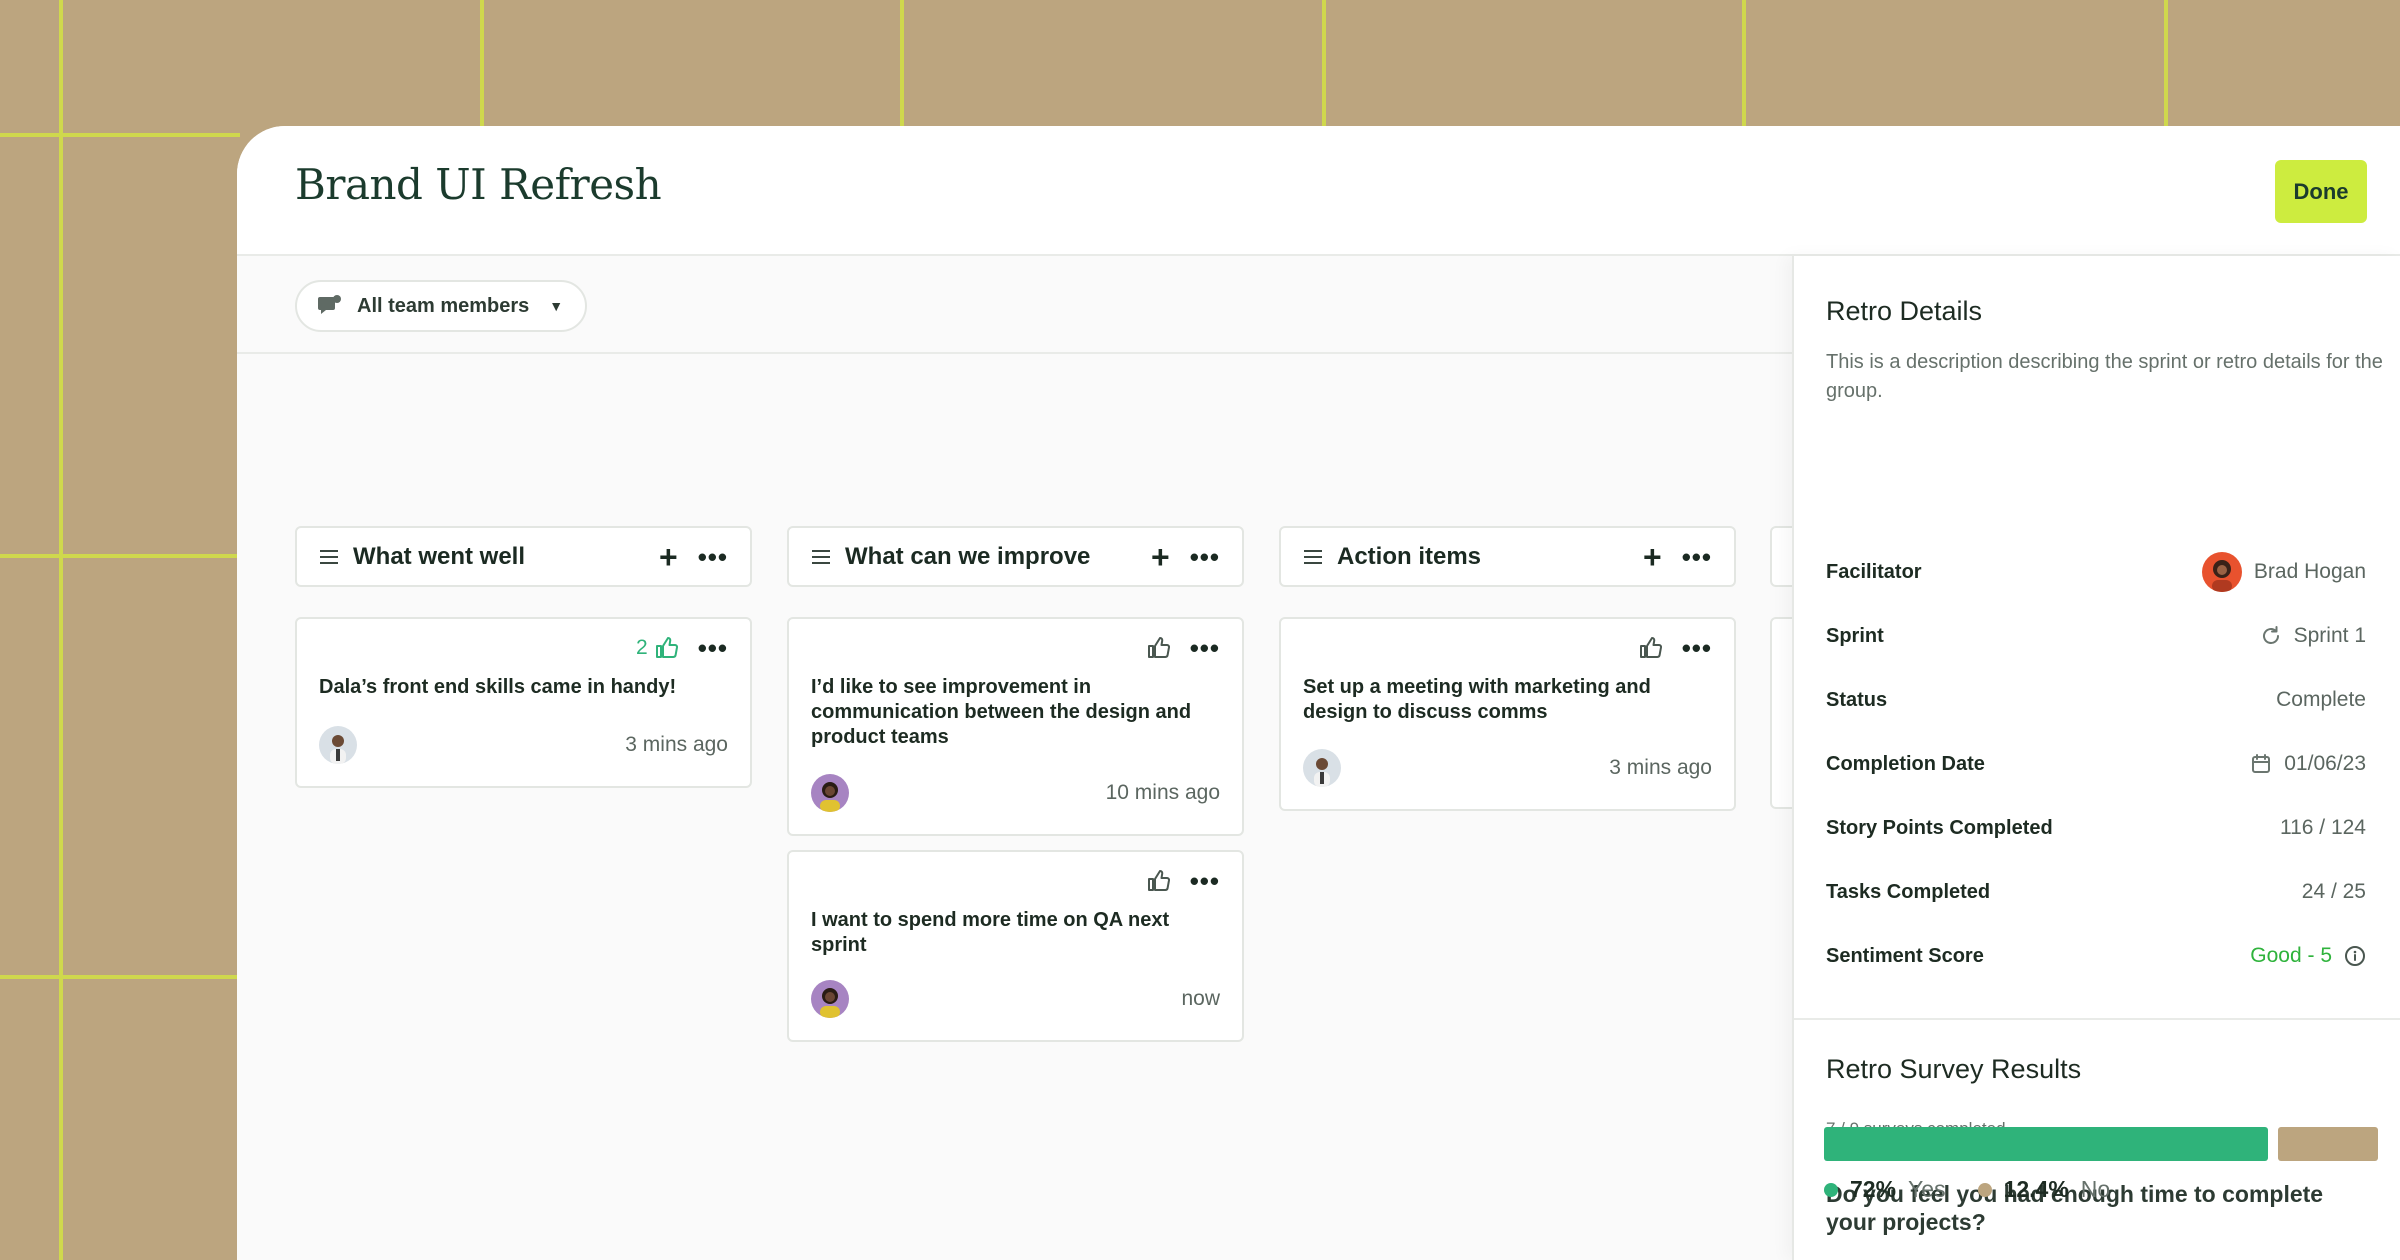 The width and height of the screenshot is (2400, 1260). I want to click on detail-row-sentiment-score: Sentiment Score Good - 5, so click(2096, 956).